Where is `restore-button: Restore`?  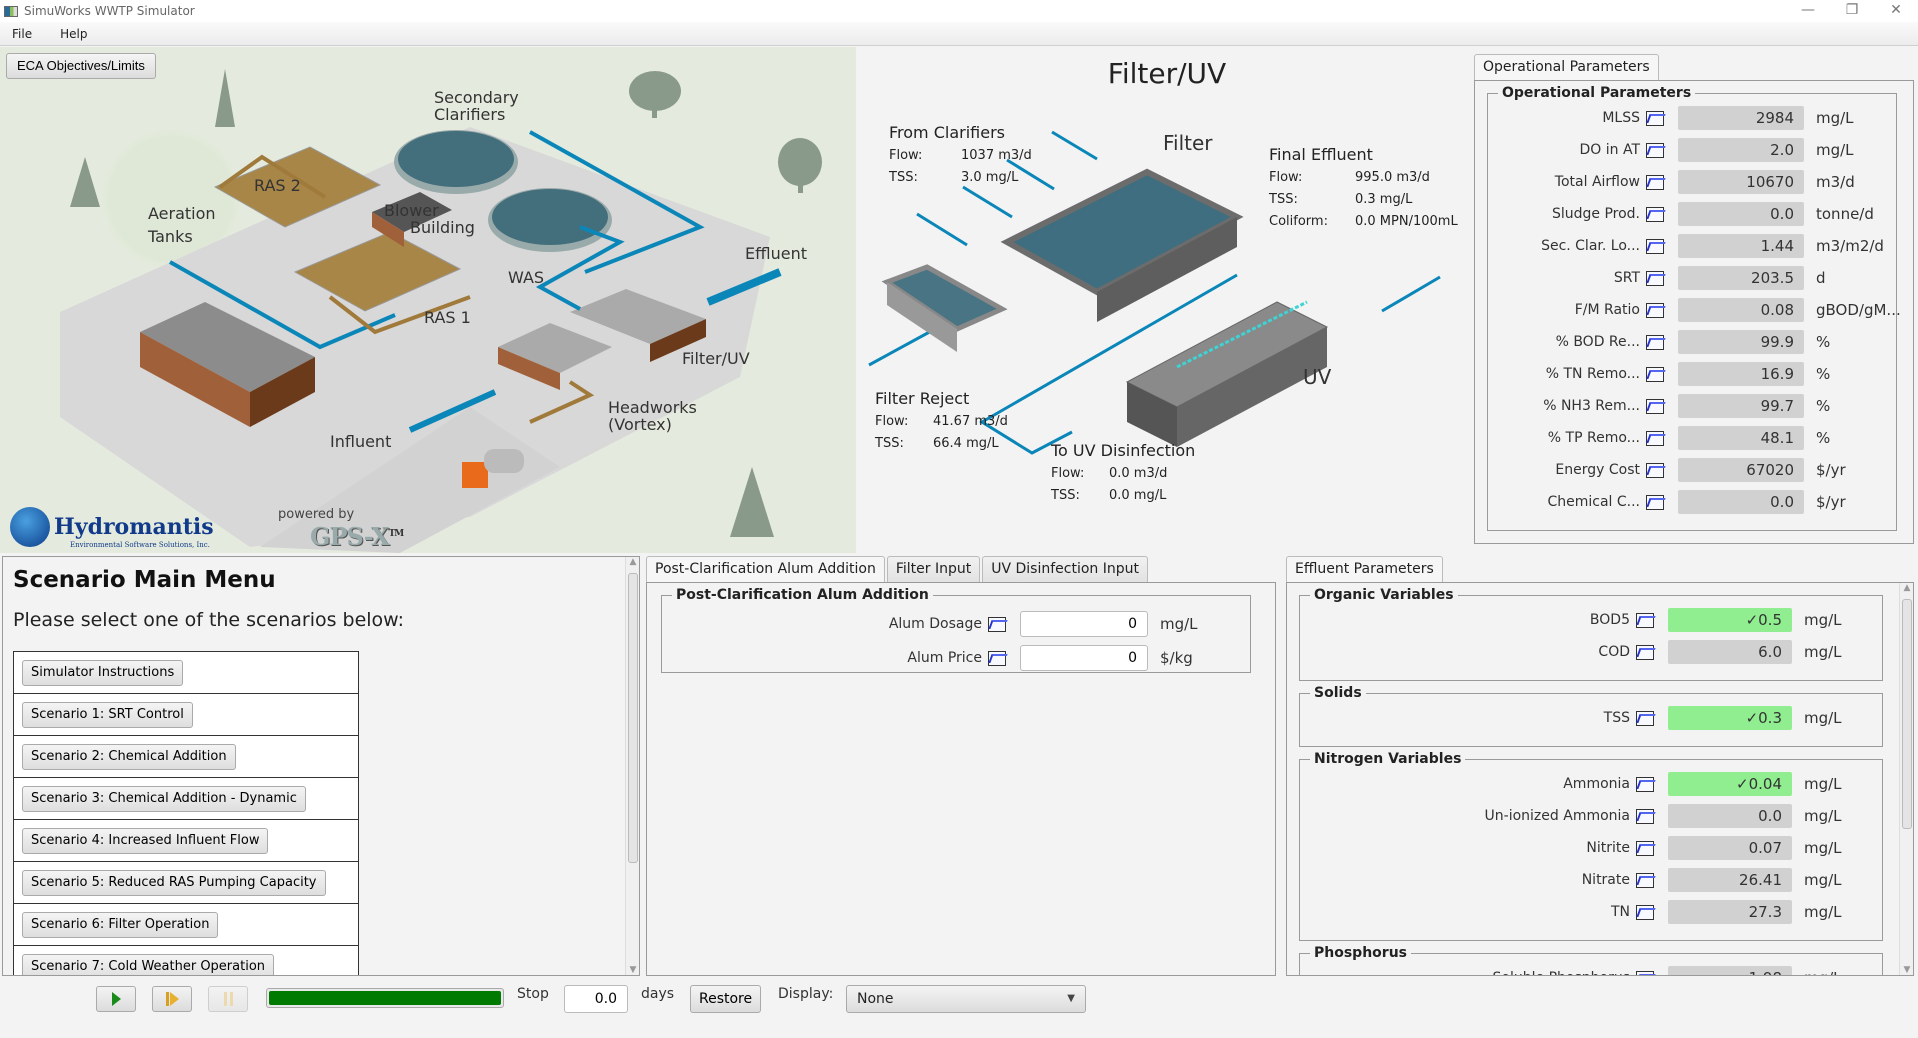 restore-button: Restore is located at coordinates (726, 999).